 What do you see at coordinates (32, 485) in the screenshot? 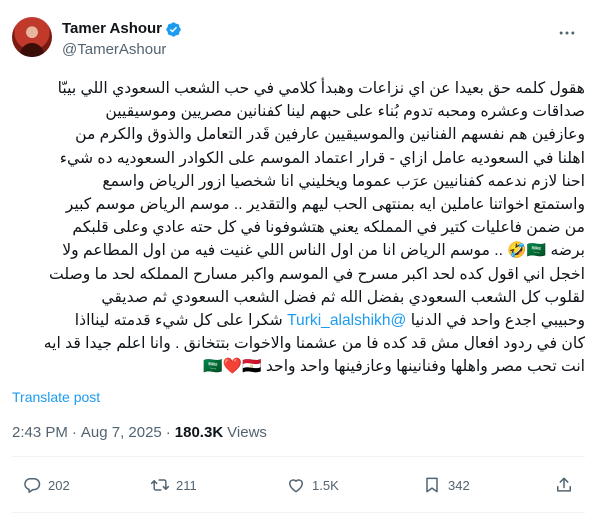
I see `reply-icon` at bounding box center [32, 485].